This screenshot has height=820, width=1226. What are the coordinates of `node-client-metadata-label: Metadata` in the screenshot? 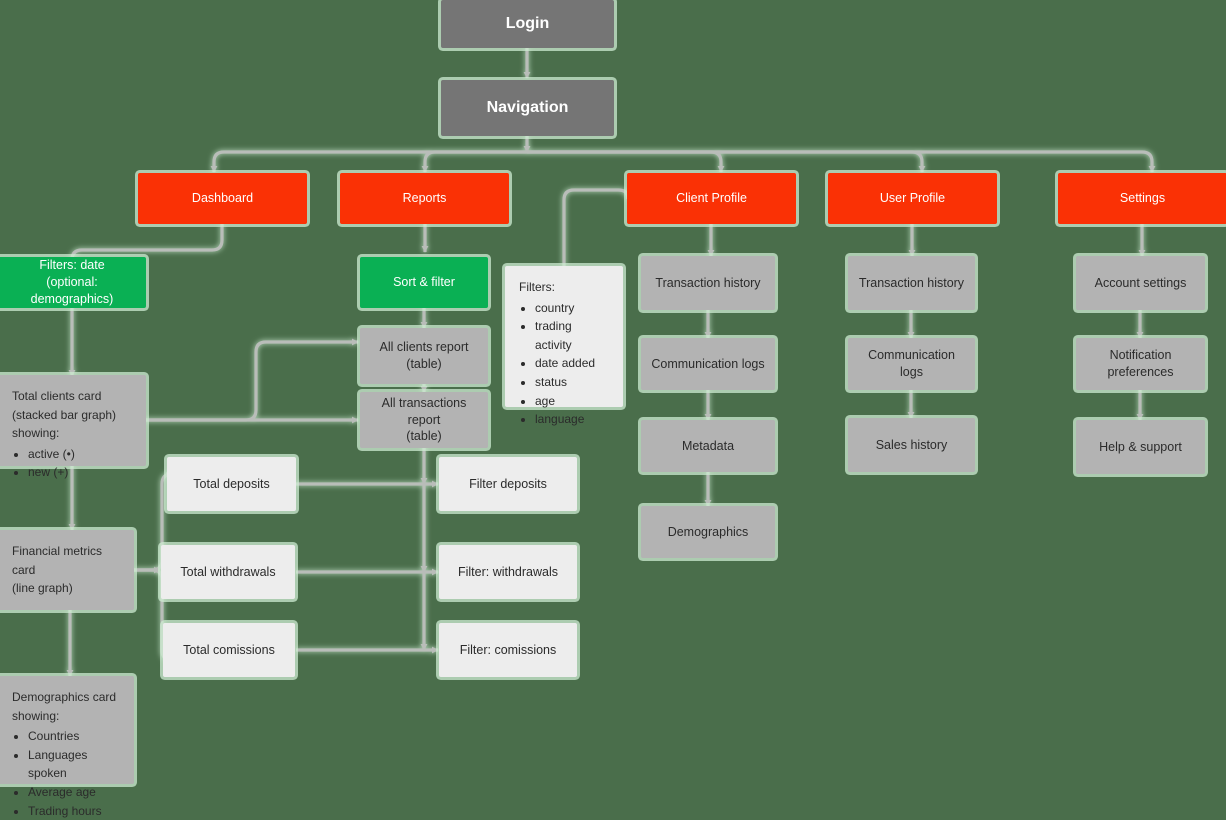 It's located at (708, 445).